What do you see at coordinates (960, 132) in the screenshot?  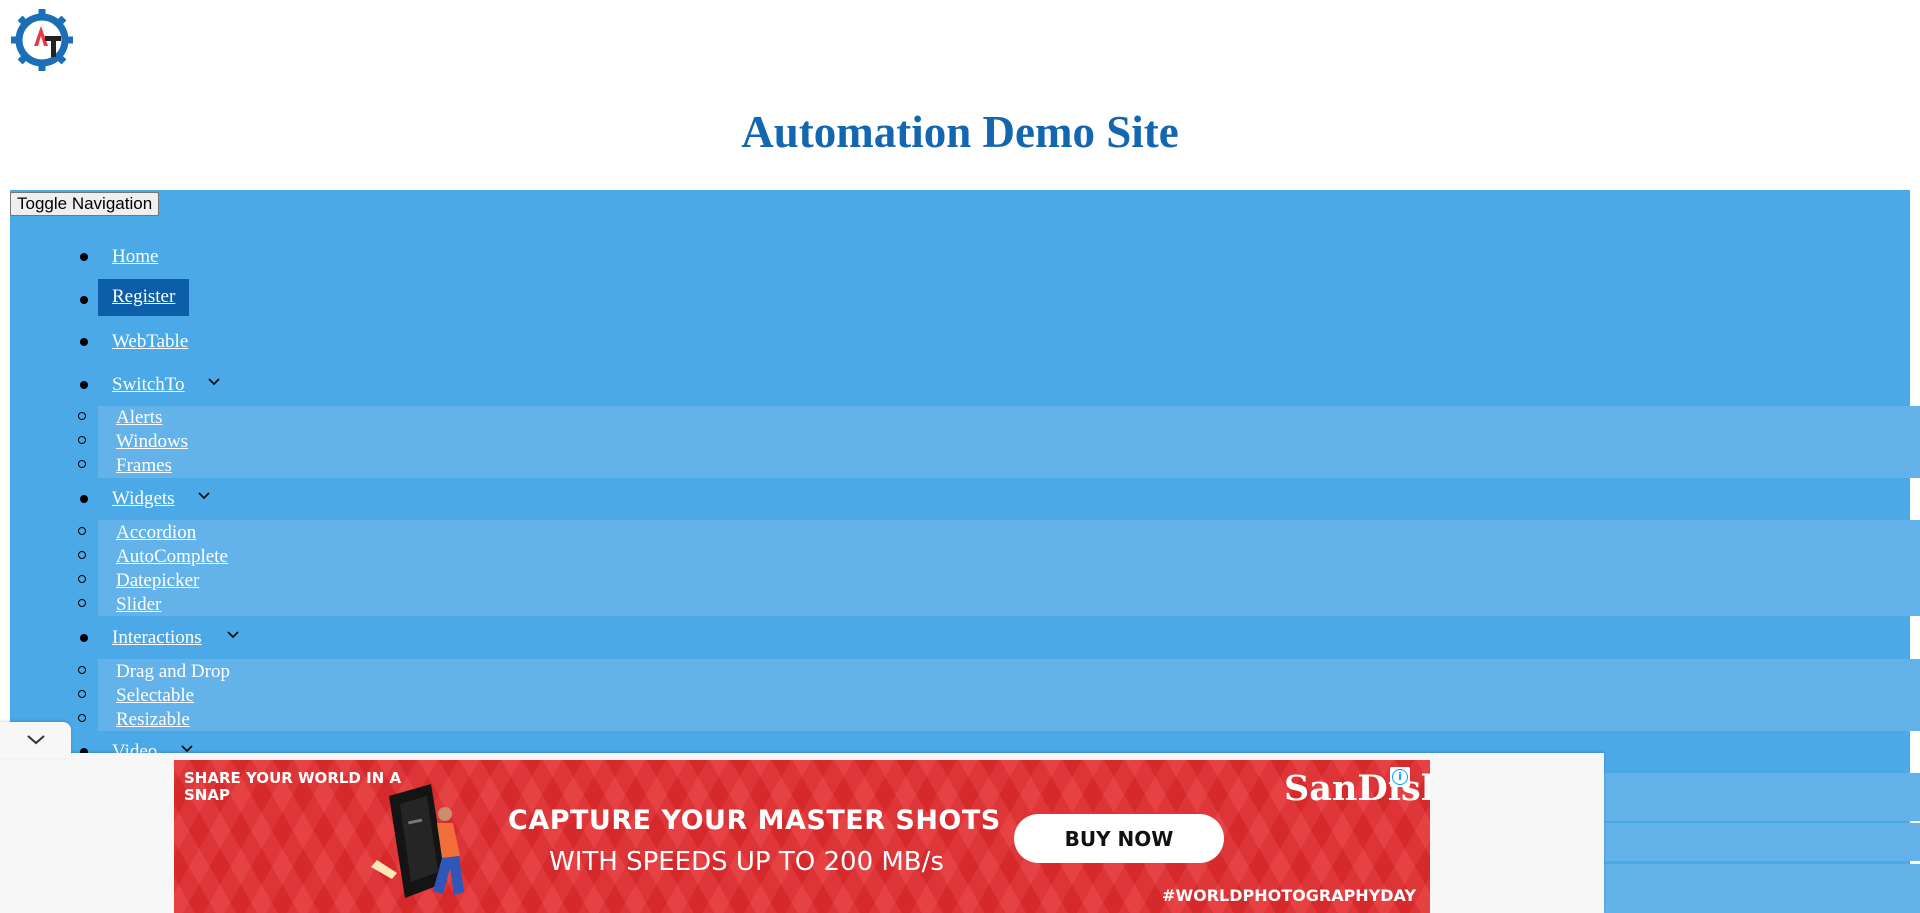 I see `page-title: Automation Demo Site` at bounding box center [960, 132].